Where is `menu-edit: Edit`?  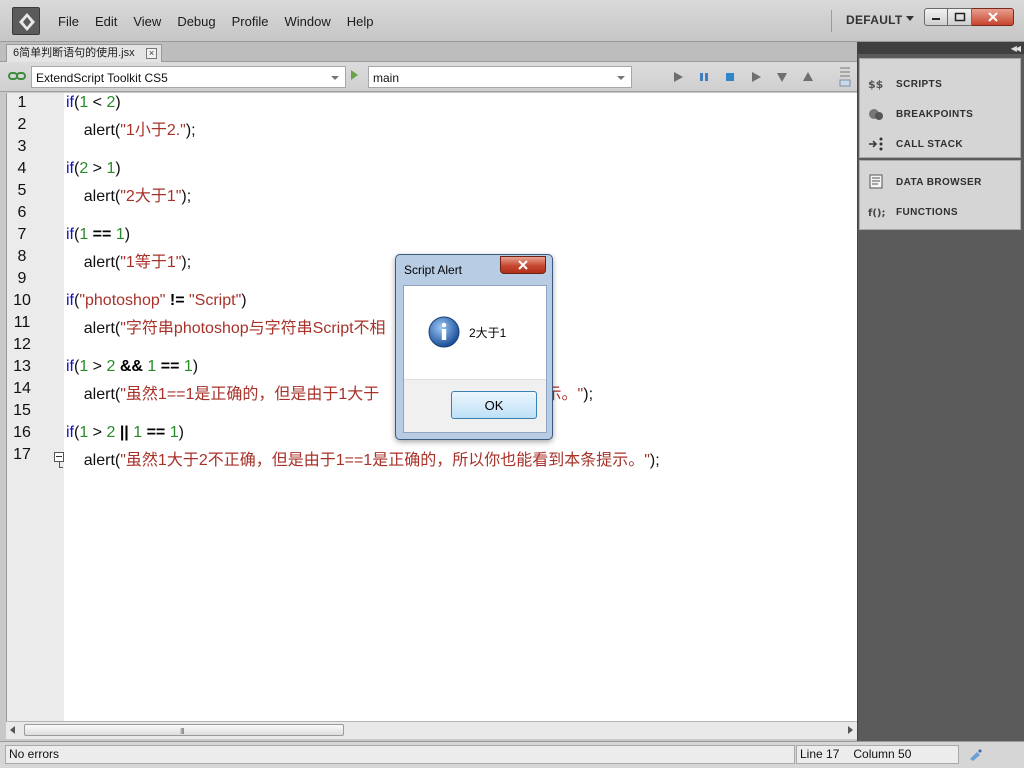 menu-edit: Edit is located at coordinates (106, 21).